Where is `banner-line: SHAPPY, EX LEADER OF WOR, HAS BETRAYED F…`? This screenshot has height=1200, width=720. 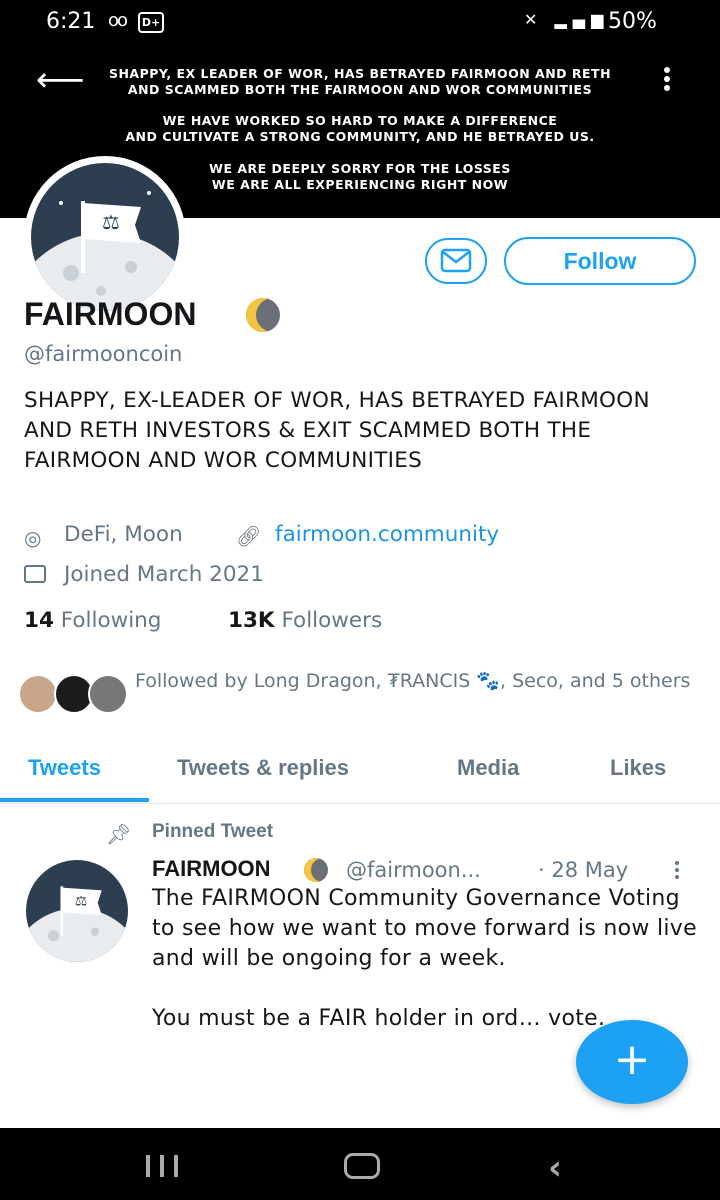
banner-line: SHAPPY, EX LEADER OF WOR, HAS BETRAYED F… is located at coordinates (360, 73).